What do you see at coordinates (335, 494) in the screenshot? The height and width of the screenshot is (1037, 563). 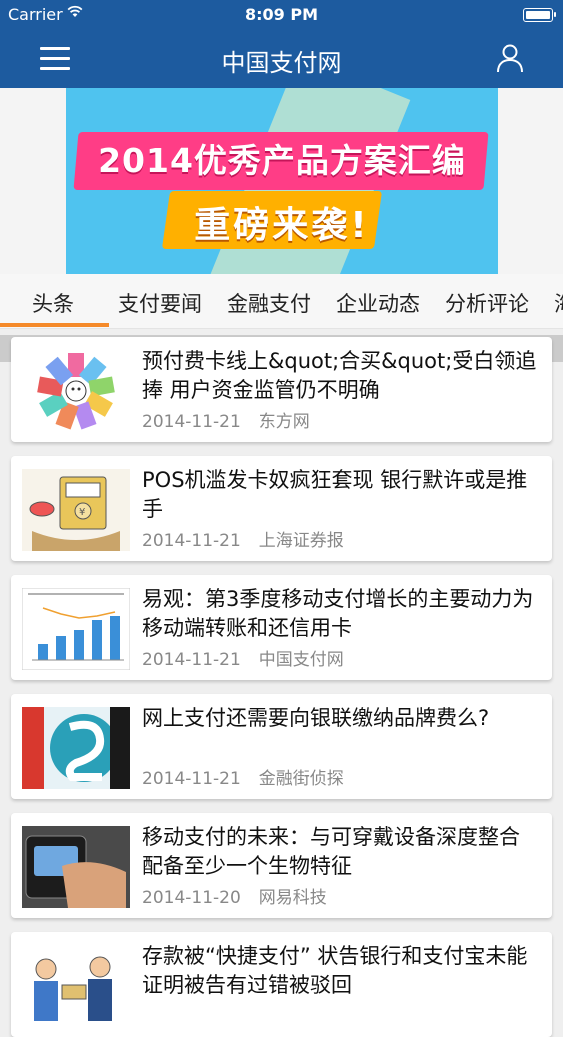 I see `article-title: POS机滥发卡奴疯狂套现 银行默许或是推手` at bounding box center [335, 494].